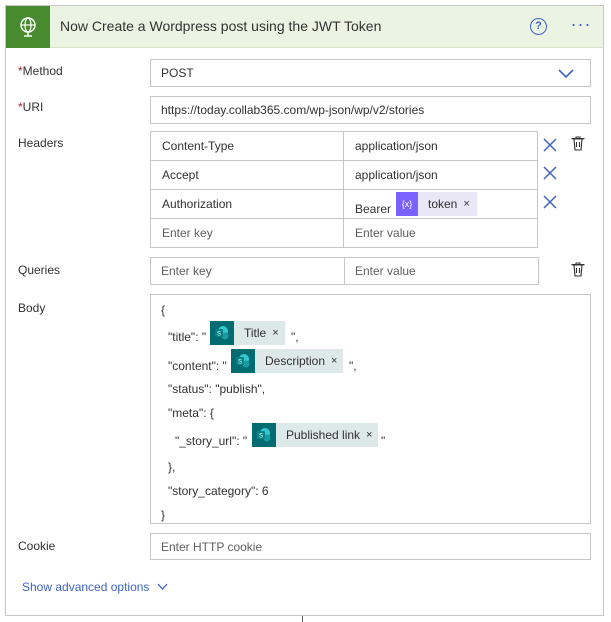 This screenshot has height=622, width=611. What do you see at coordinates (198, 146) in the screenshot?
I see `header-key: Content-Type` at bounding box center [198, 146].